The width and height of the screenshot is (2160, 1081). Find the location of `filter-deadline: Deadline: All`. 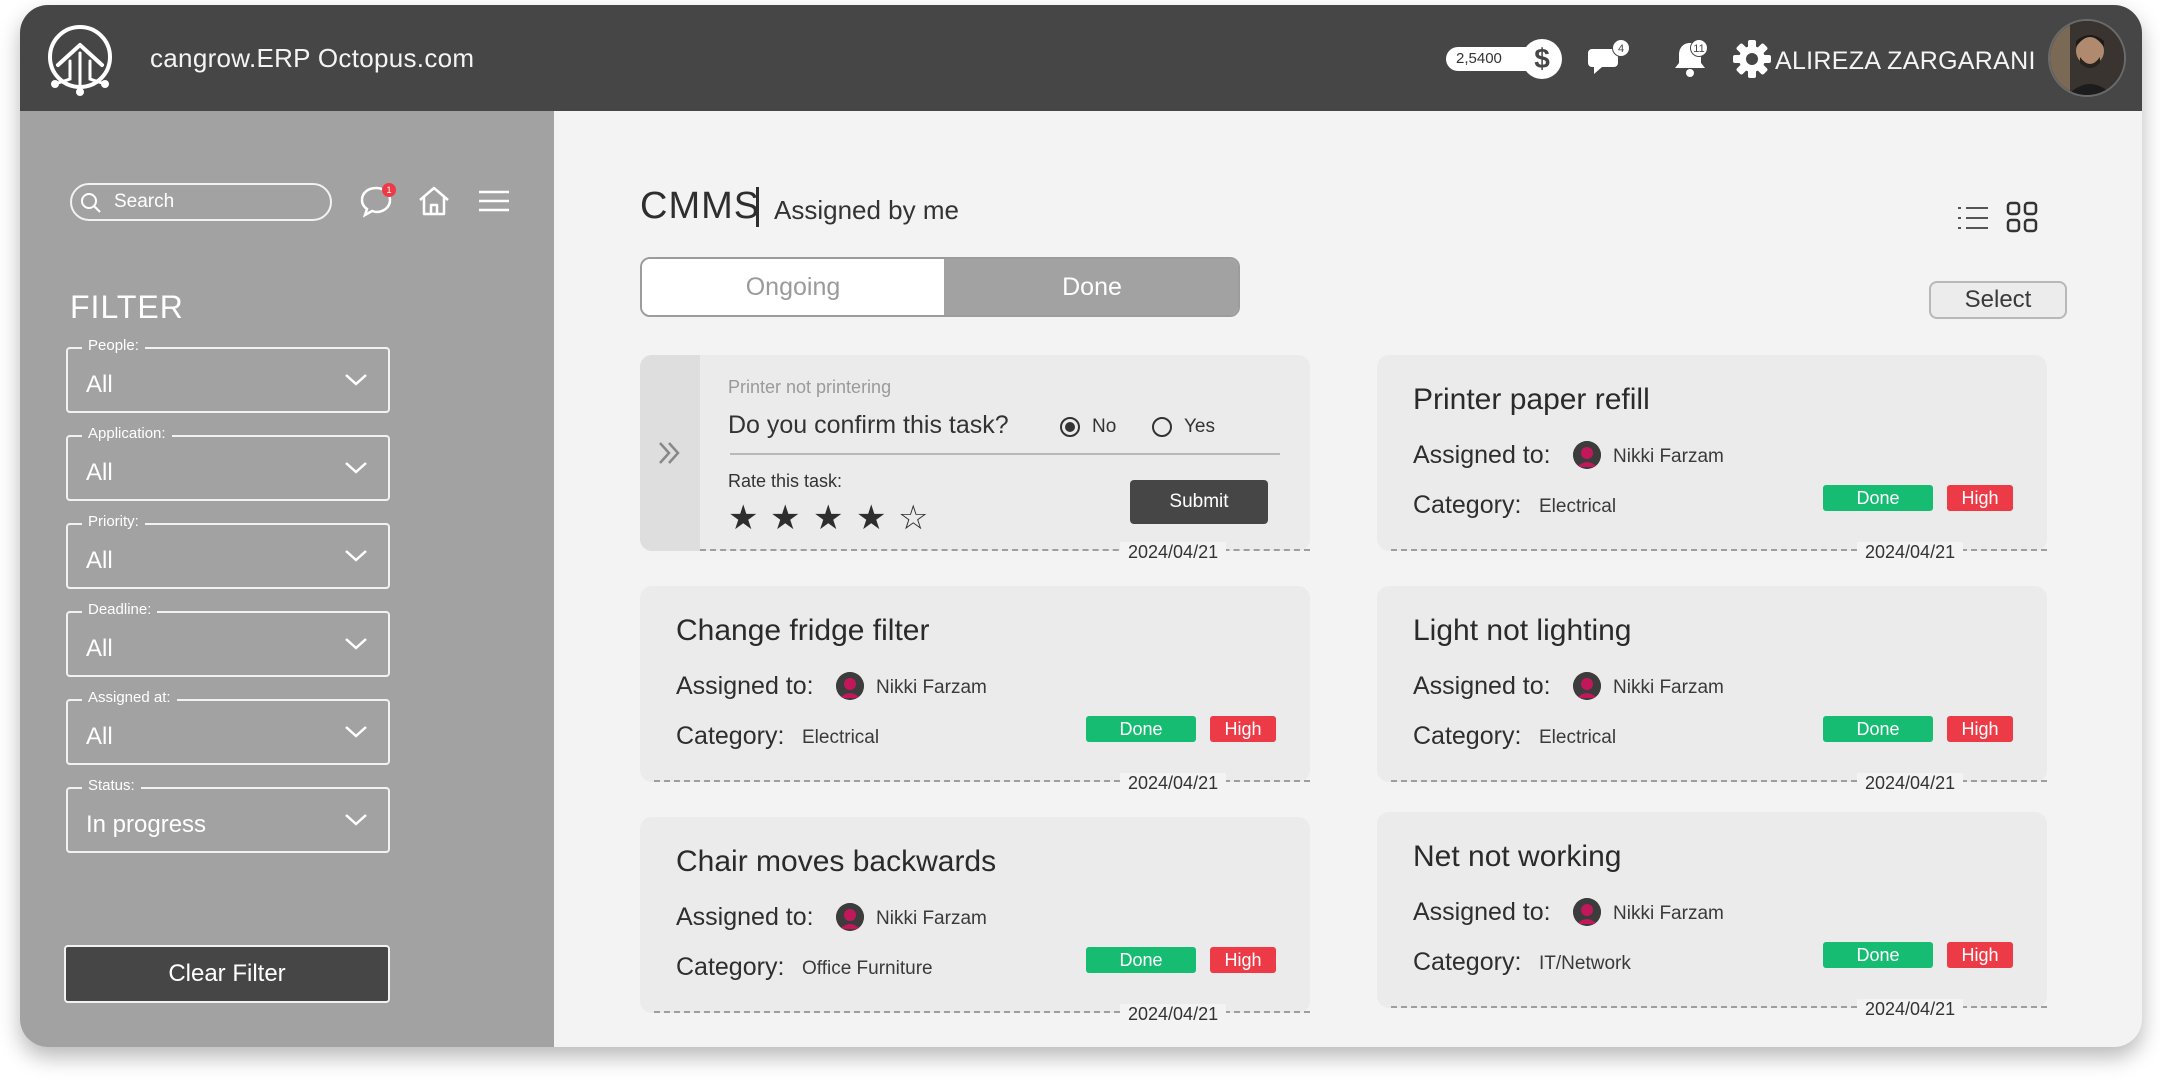

filter-deadline: Deadline: All is located at coordinates (228, 639).